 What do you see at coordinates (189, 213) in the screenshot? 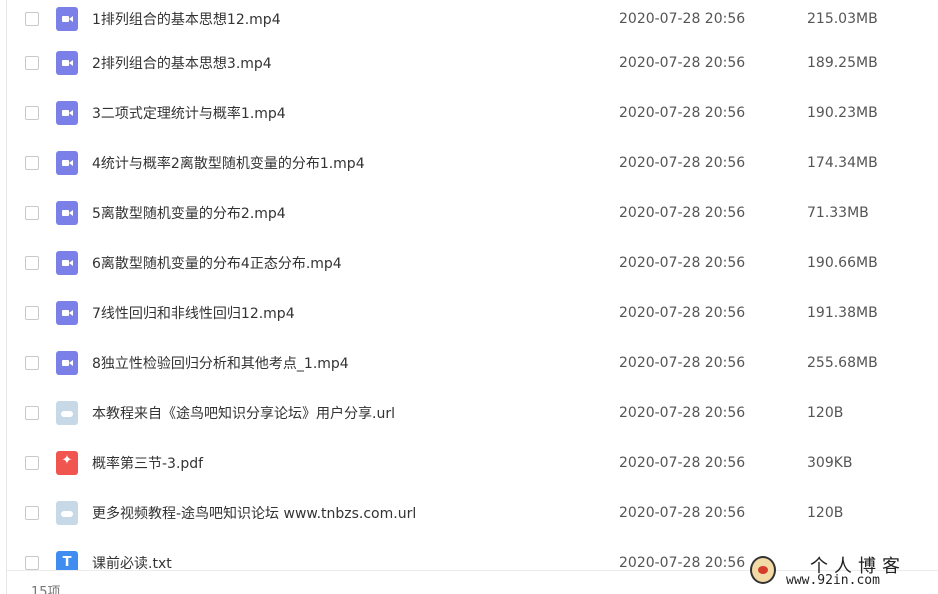
I see `file-name: 5离散型随机变量的分布2.mp4` at bounding box center [189, 213].